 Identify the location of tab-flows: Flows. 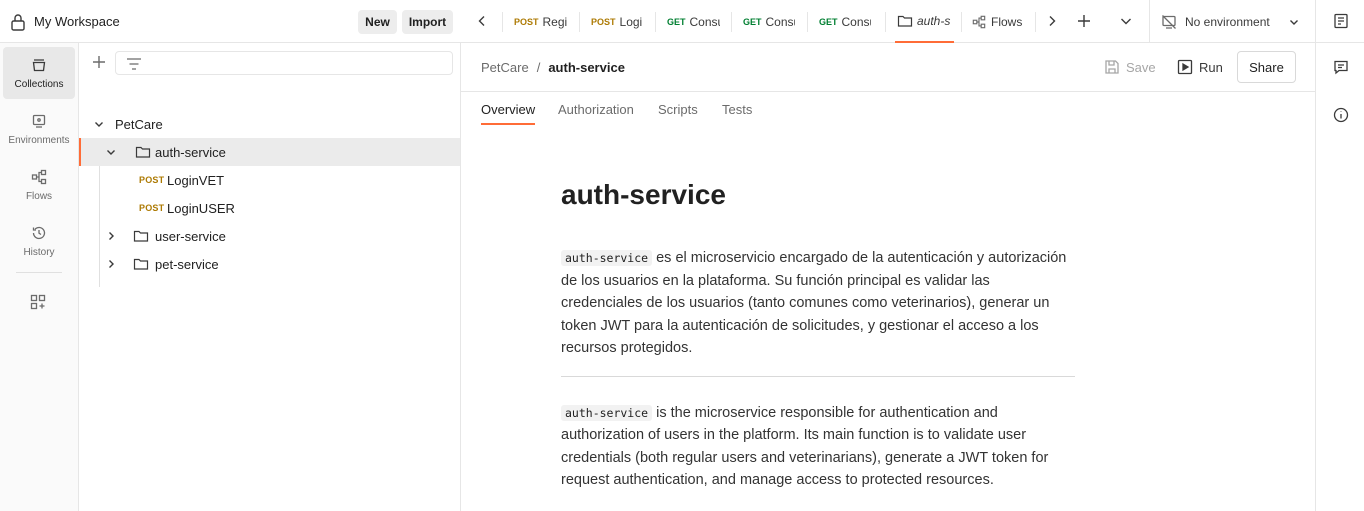
(1003, 21).